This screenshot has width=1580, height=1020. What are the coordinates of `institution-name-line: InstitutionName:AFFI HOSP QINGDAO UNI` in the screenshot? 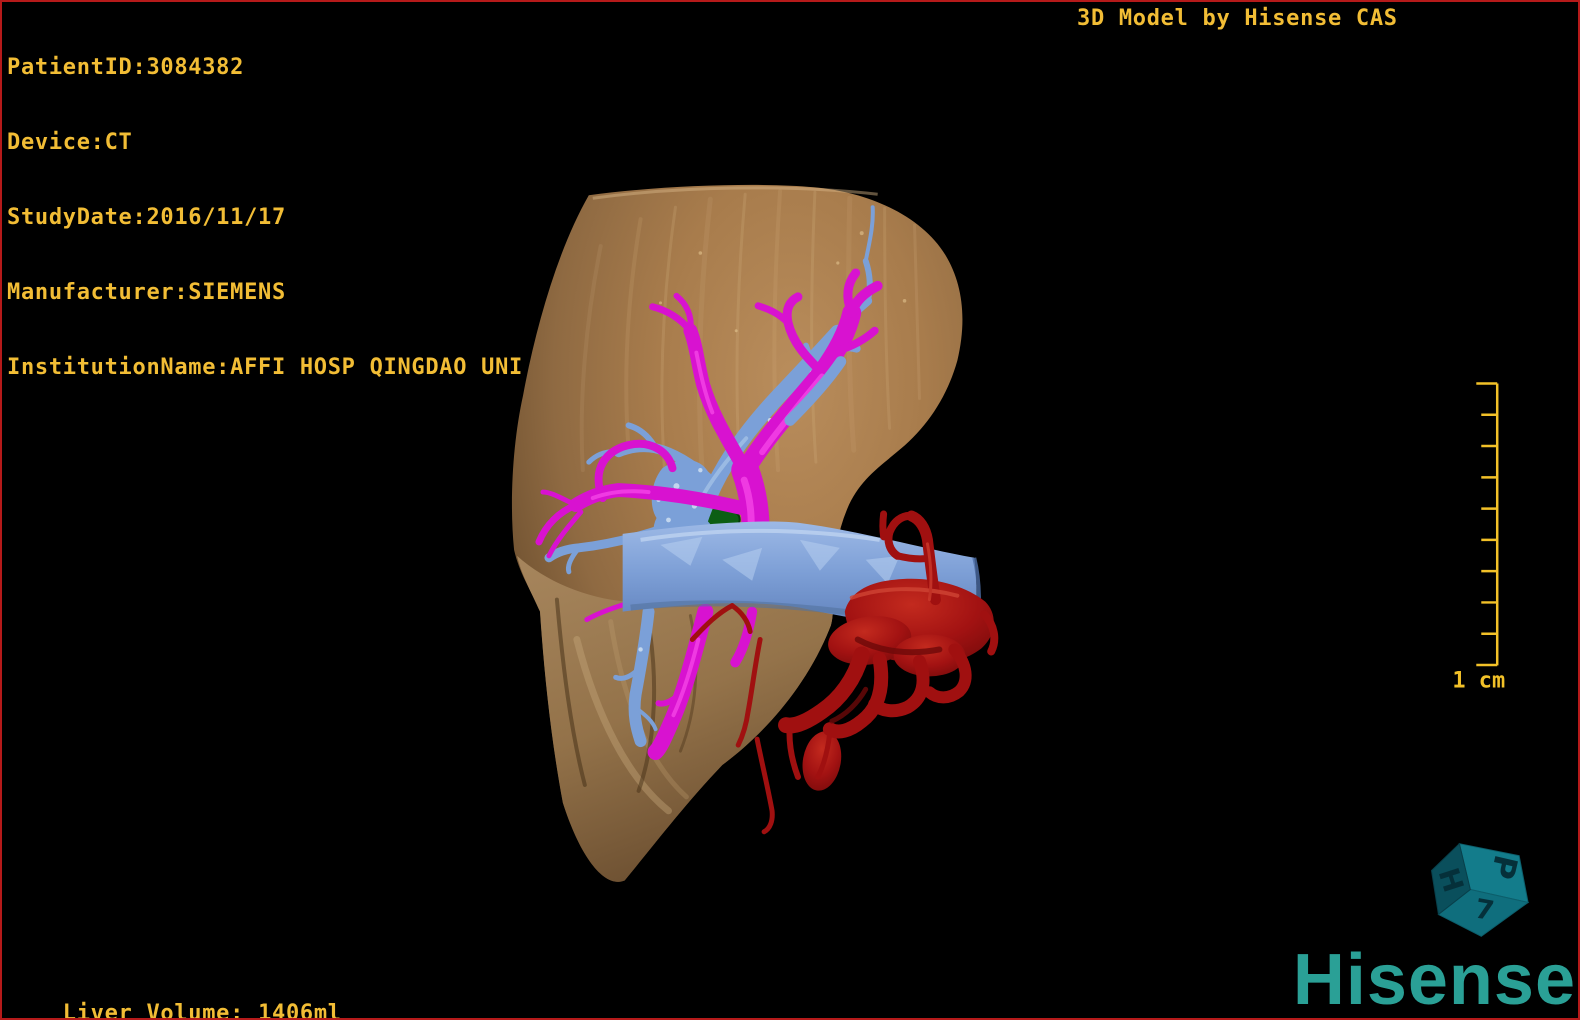 It's located at (265, 367).